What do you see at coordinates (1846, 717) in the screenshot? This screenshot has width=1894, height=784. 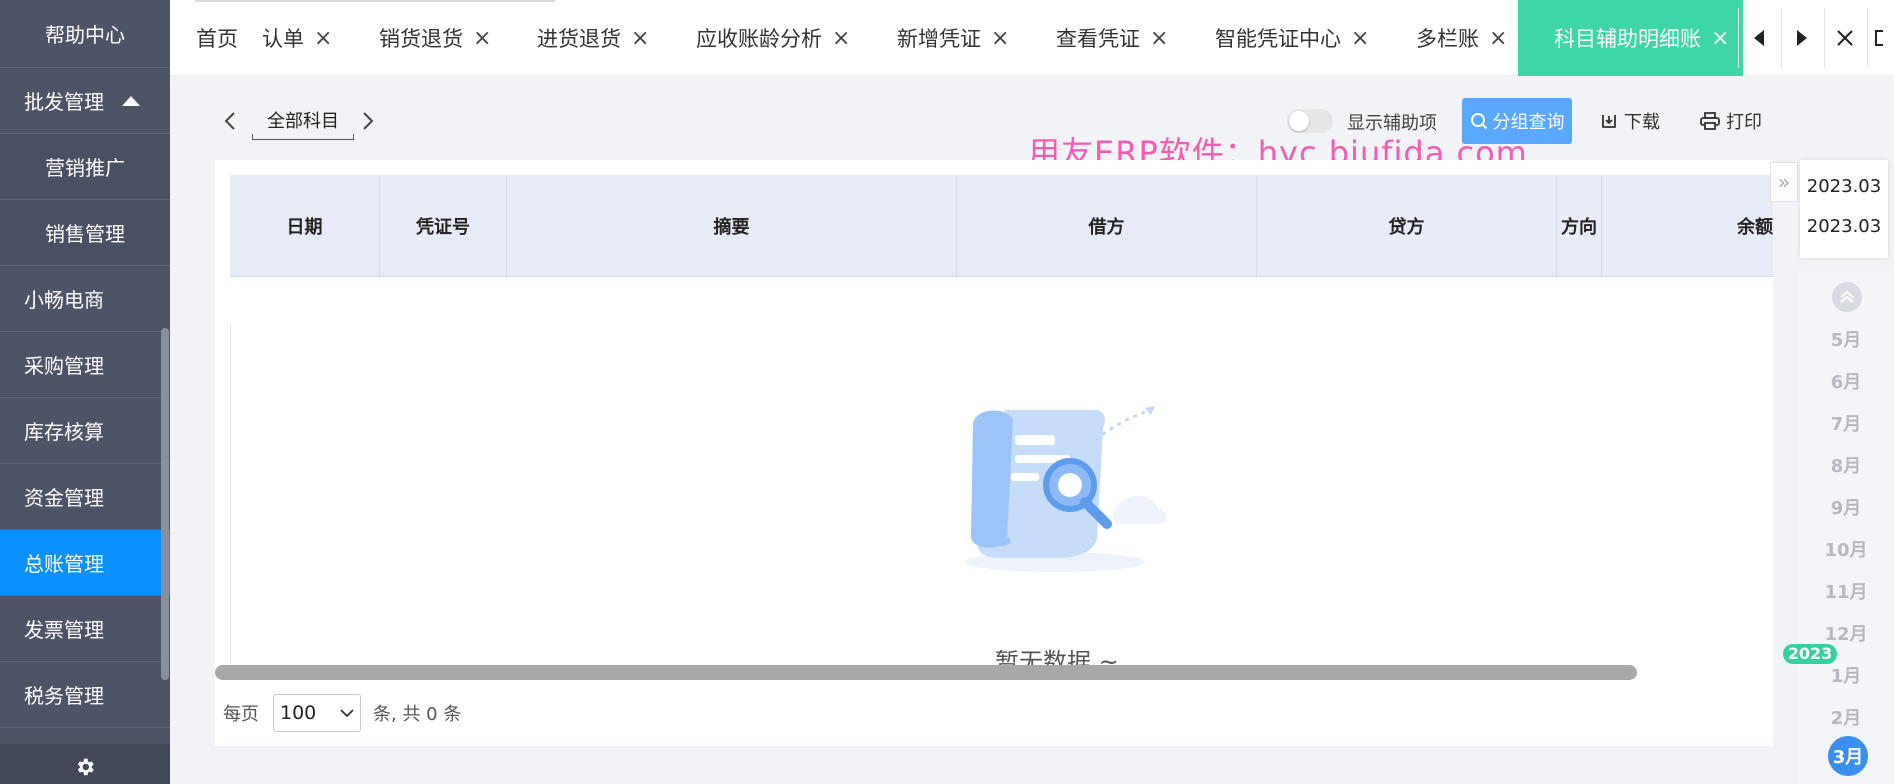 I see `month-item: 2月` at bounding box center [1846, 717].